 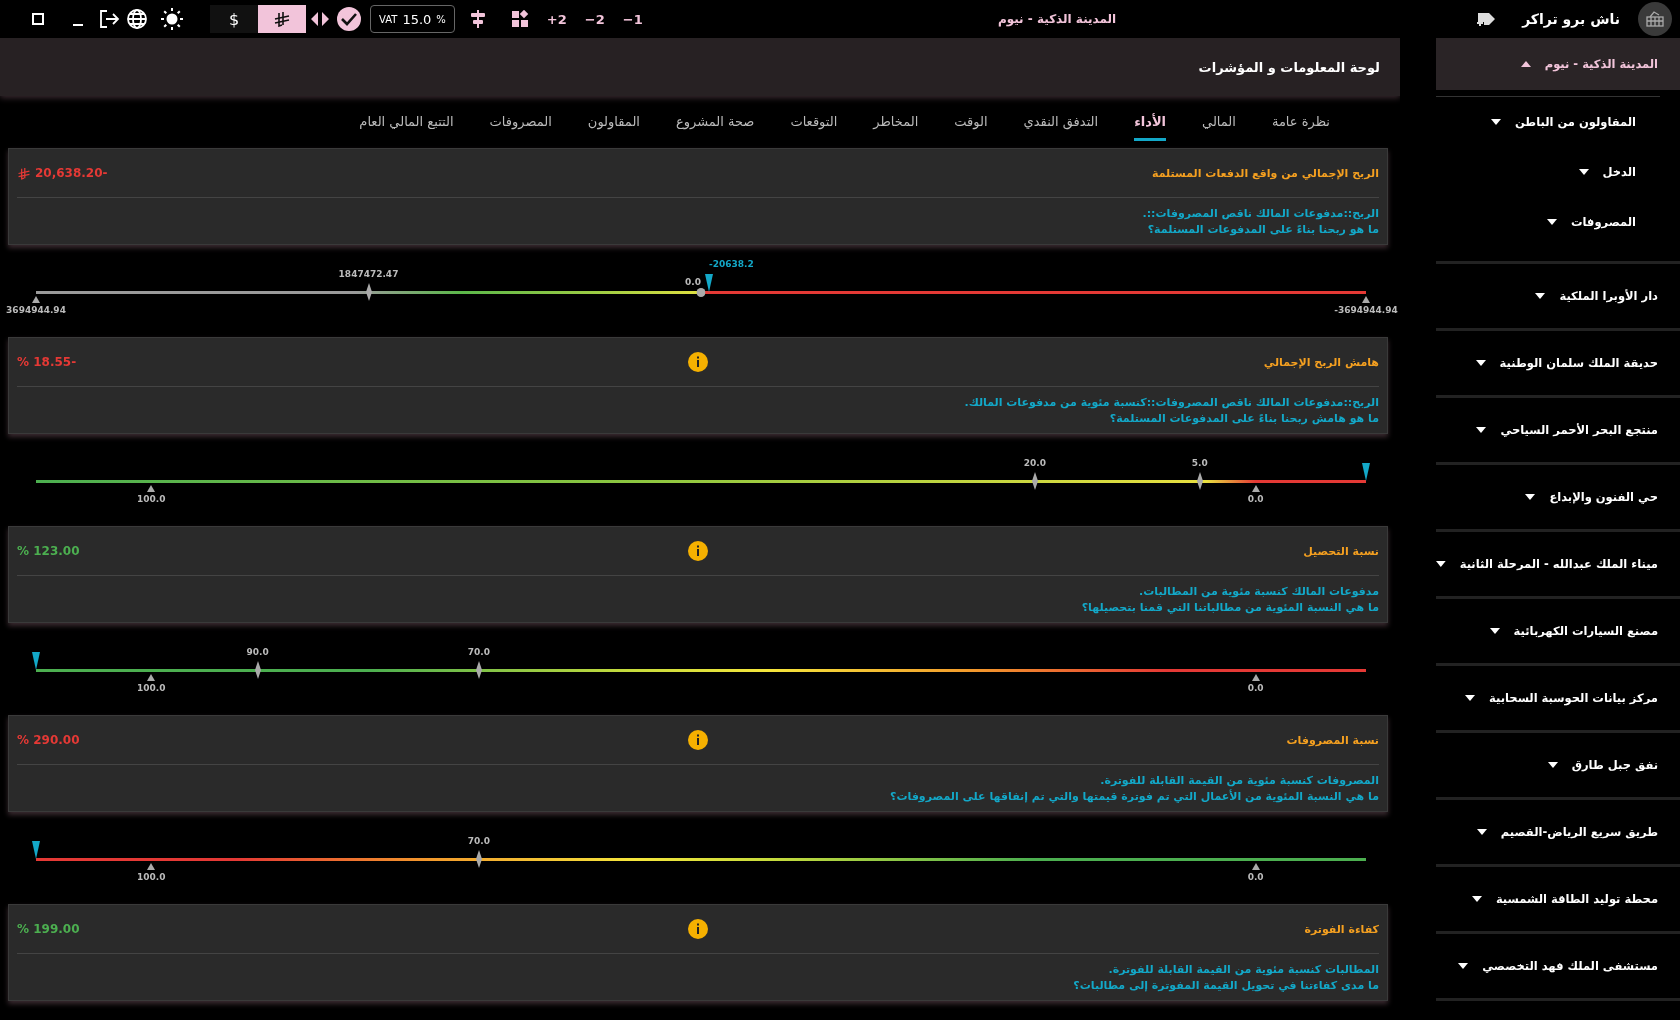 What do you see at coordinates (47, 362) in the screenshot?
I see `metric-value: -18.55 %` at bounding box center [47, 362].